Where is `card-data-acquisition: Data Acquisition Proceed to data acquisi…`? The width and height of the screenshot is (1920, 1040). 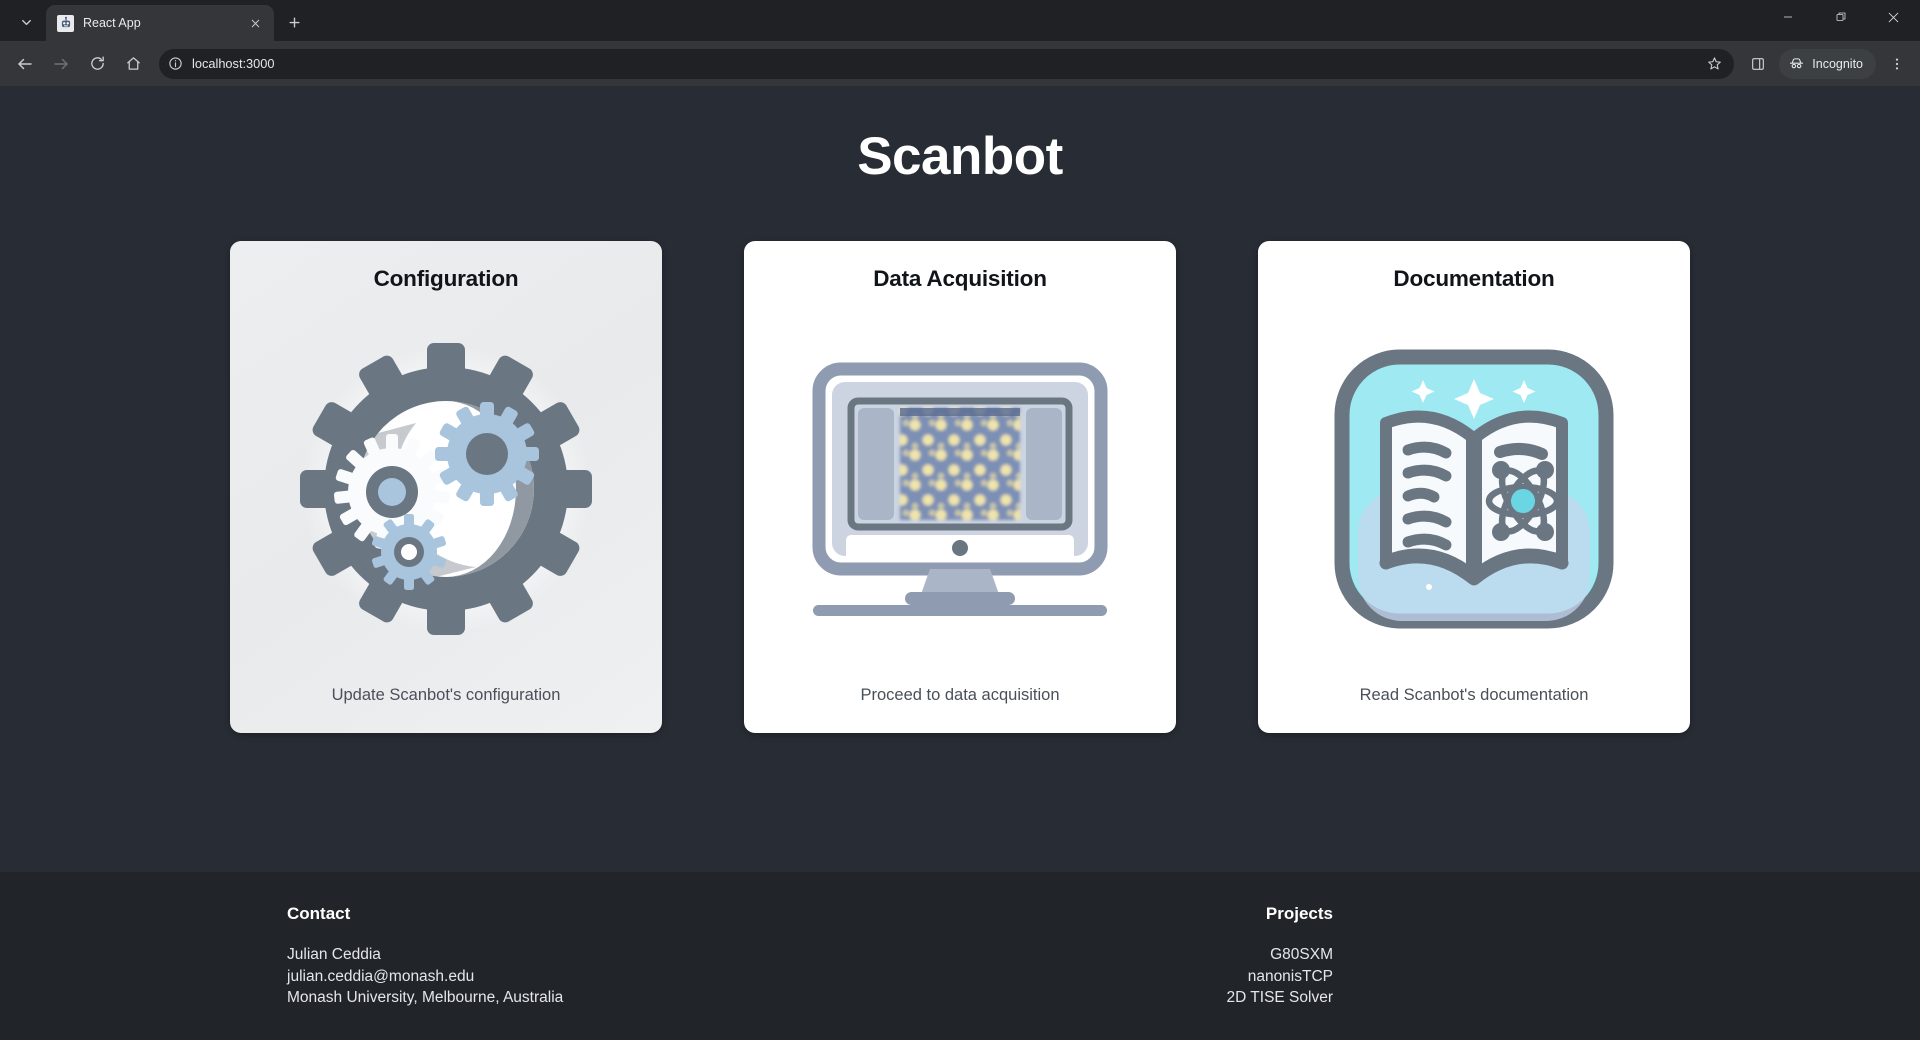
card-data-acquisition: Data Acquisition Proceed to data acquisi… is located at coordinates (960, 487).